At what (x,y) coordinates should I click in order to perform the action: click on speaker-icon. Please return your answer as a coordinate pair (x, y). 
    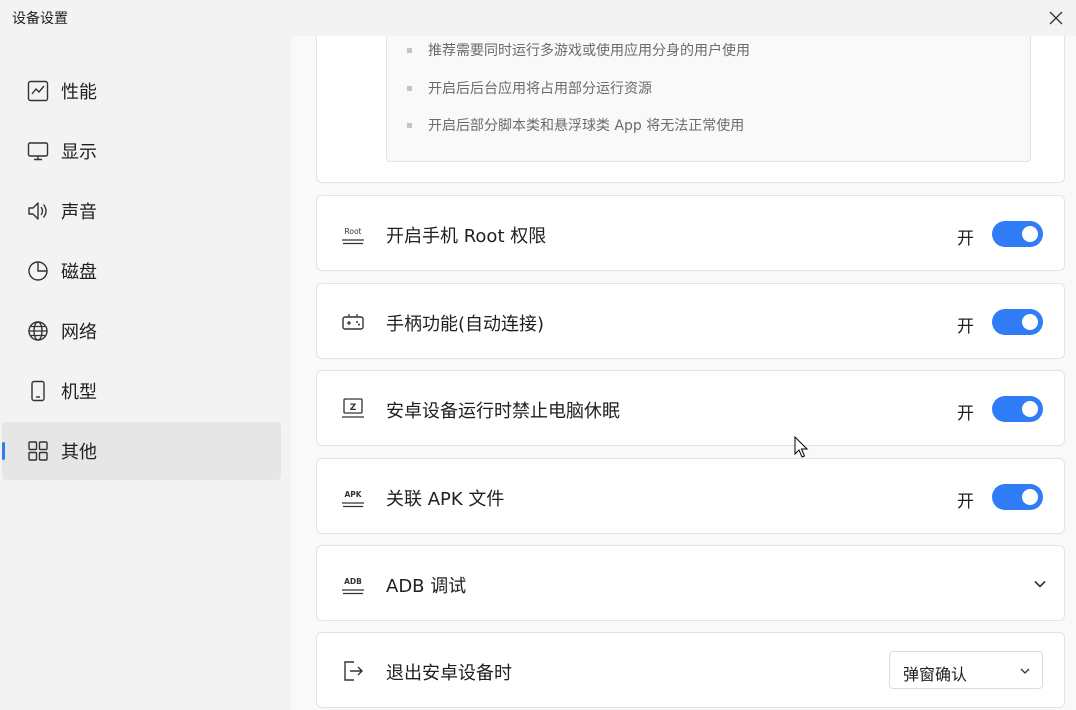
    Looking at the image, I should click on (38, 211).